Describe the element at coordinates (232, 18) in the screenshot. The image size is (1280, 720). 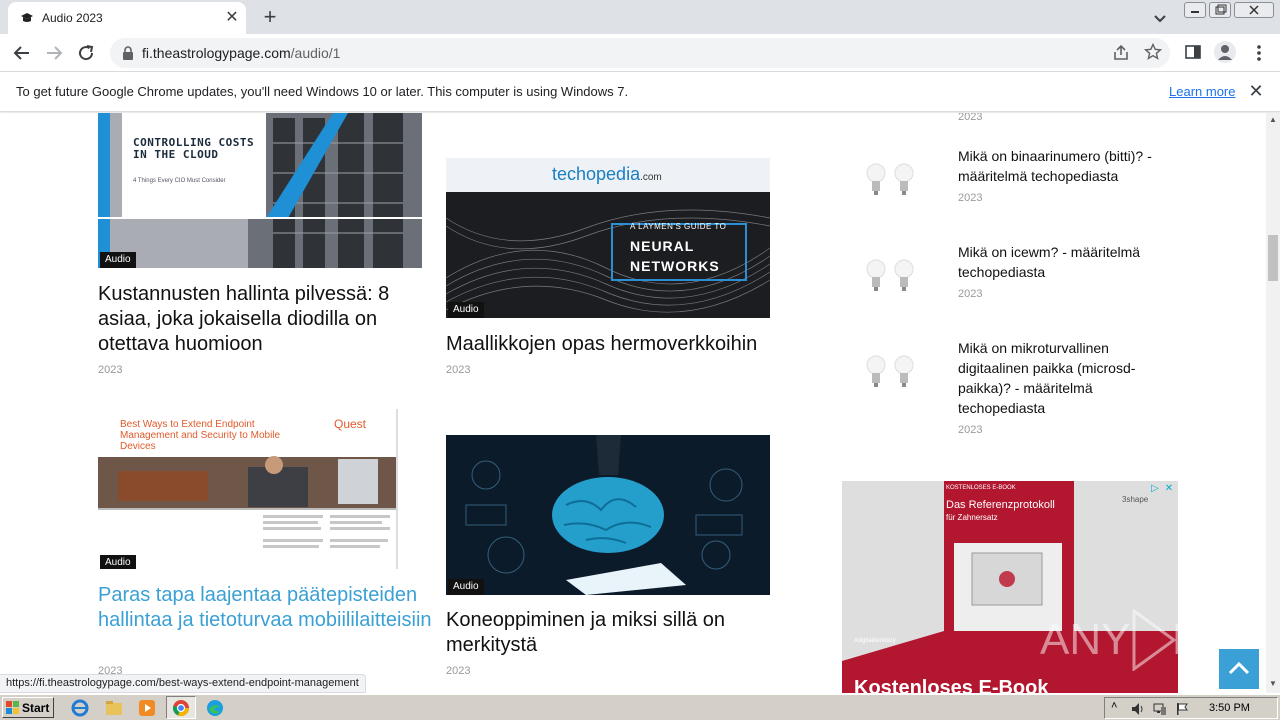
I see `tab-close-button: ✕` at that location.